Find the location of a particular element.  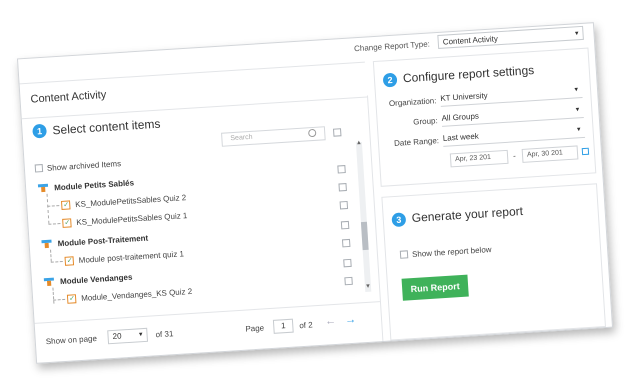

per-page-select: 20 ▾ is located at coordinates (128, 336).